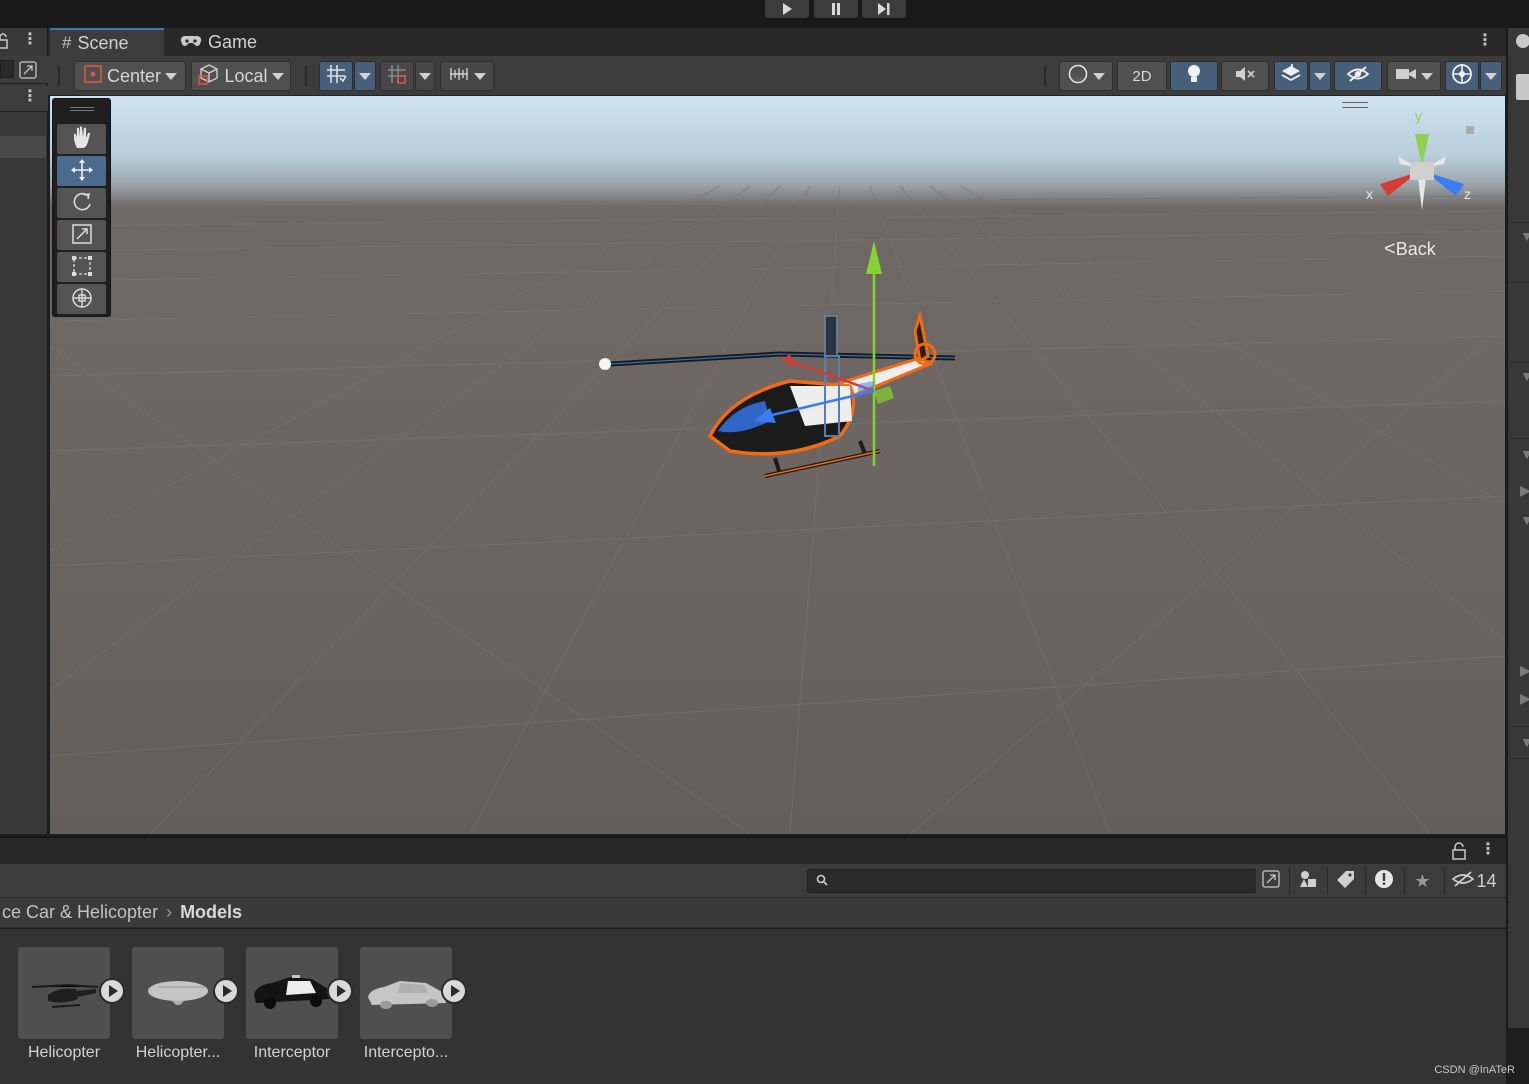  I want to click on shaded-sphere-icon, so click(1078, 76).